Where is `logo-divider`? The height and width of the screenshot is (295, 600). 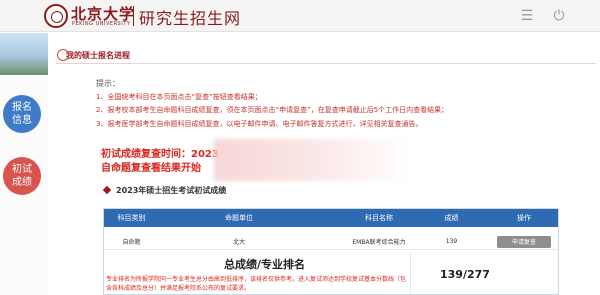 logo-divider is located at coordinates (133, 16).